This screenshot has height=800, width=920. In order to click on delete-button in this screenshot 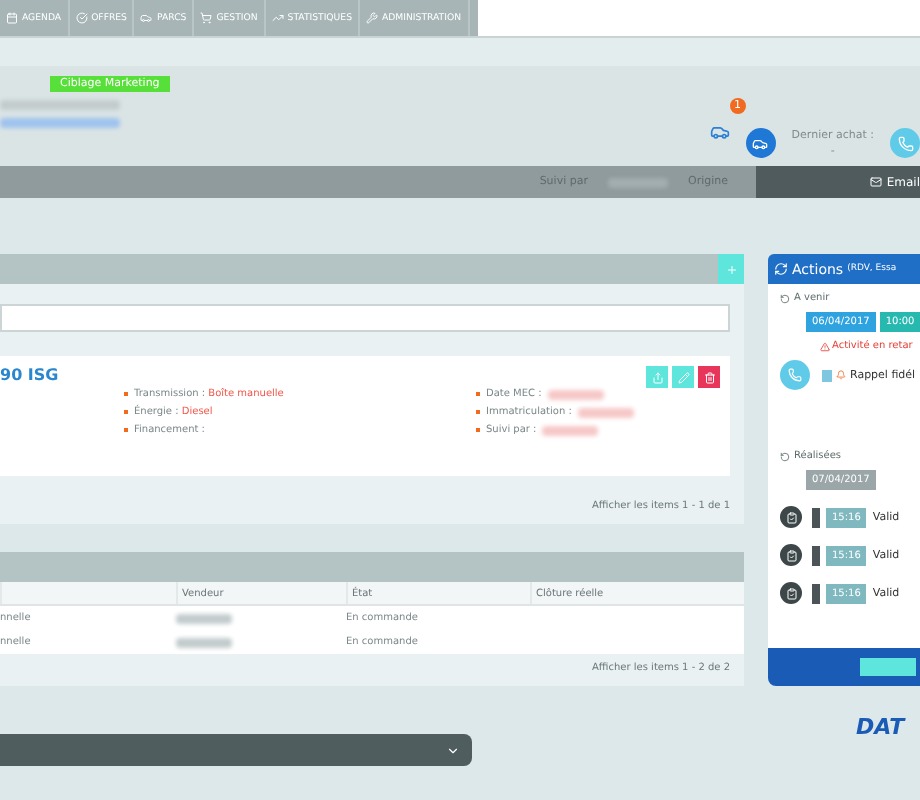, I will do `click(709, 377)`.